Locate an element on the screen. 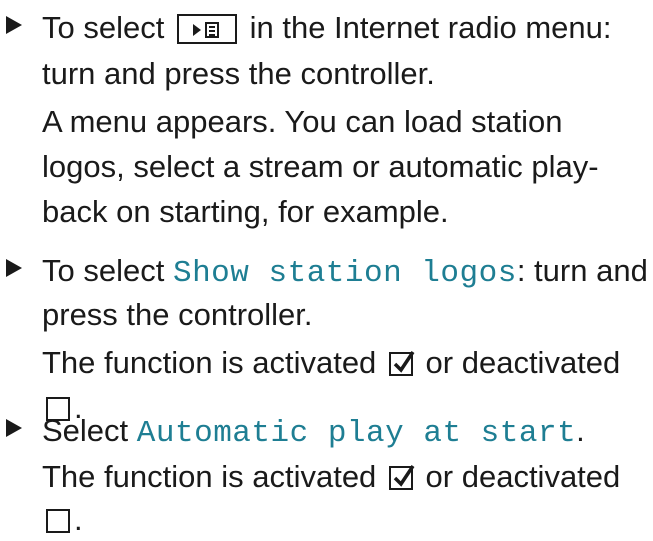  step-1-line-2: turn and press the controller. is located at coordinates (238, 73).